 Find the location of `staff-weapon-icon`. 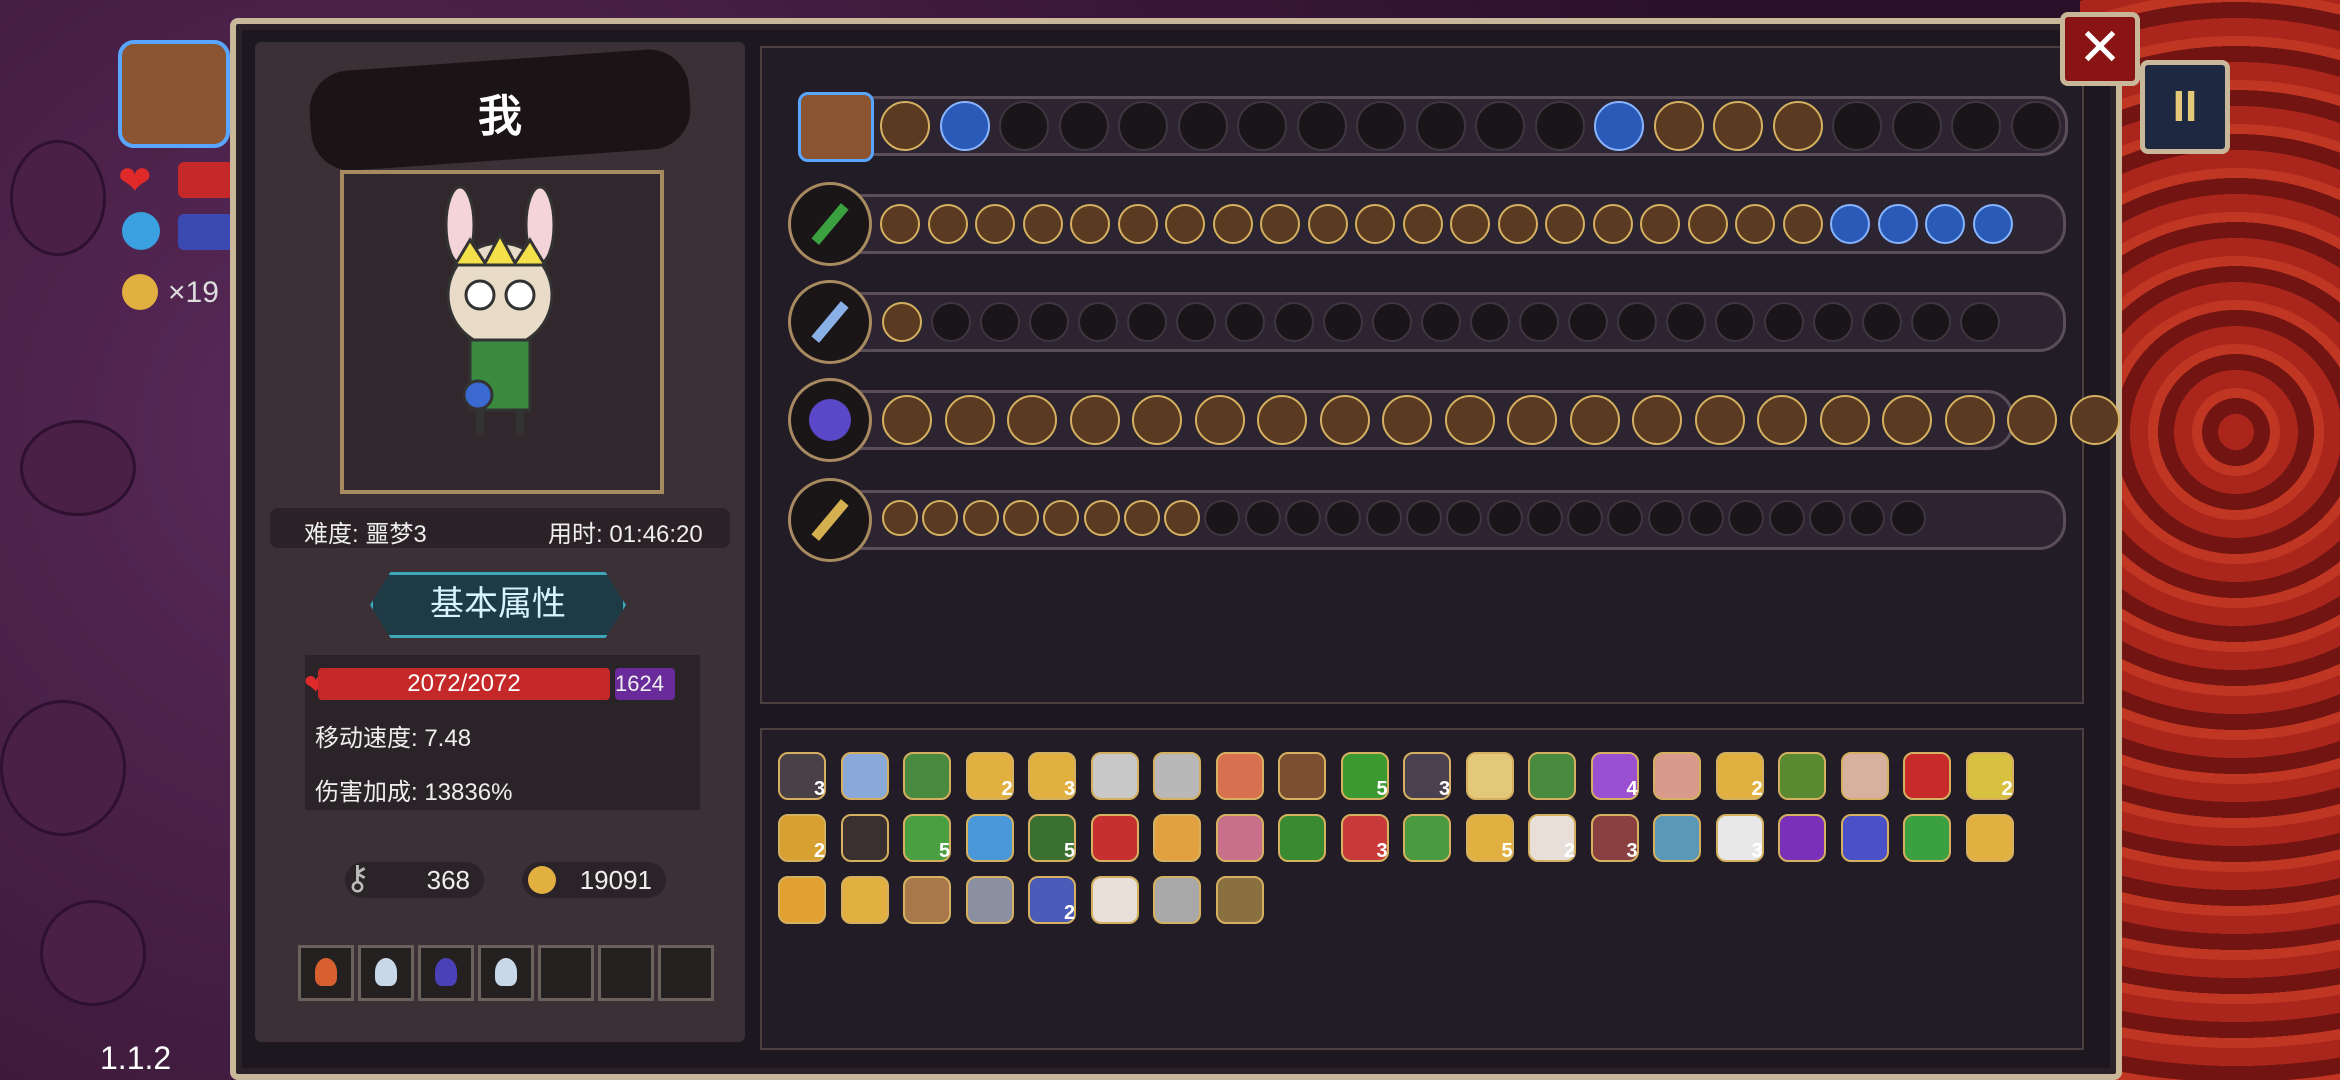

staff-weapon-icon is located at coordinates (830, 224).